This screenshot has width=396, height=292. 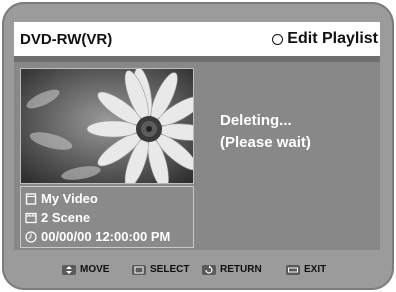 I want to click on menu-title: Edit Playlist, so click(x=325, y=39).